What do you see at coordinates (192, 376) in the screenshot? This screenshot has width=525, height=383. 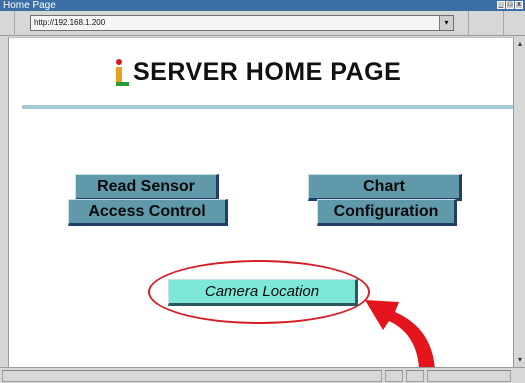 I see `status-panel-main` at bounding box center [192, 376].